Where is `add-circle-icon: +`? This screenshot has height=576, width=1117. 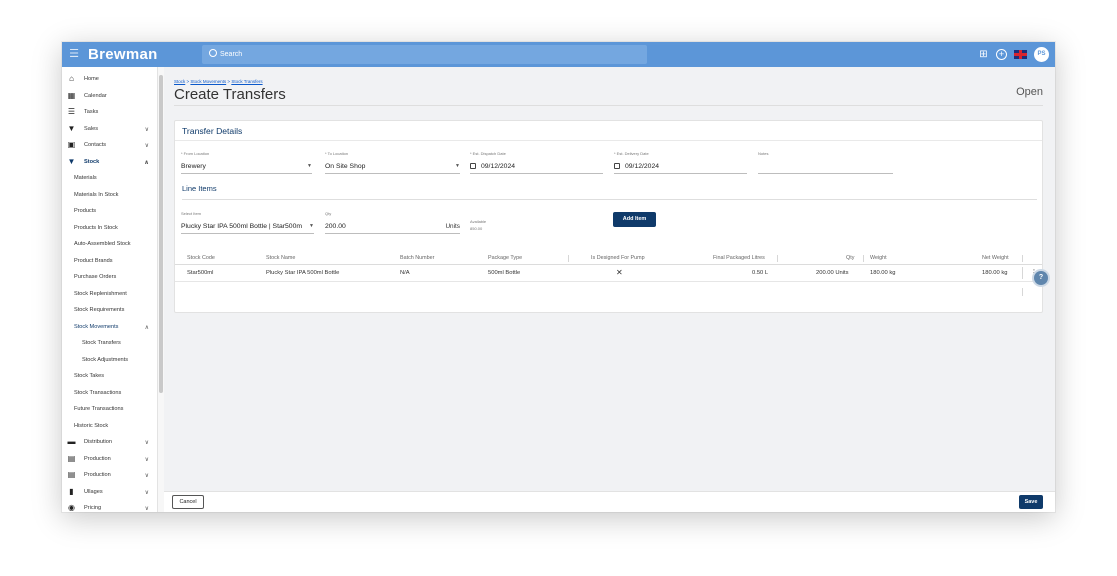
add-circle-icon: + is located at coordinates (1001, 54).